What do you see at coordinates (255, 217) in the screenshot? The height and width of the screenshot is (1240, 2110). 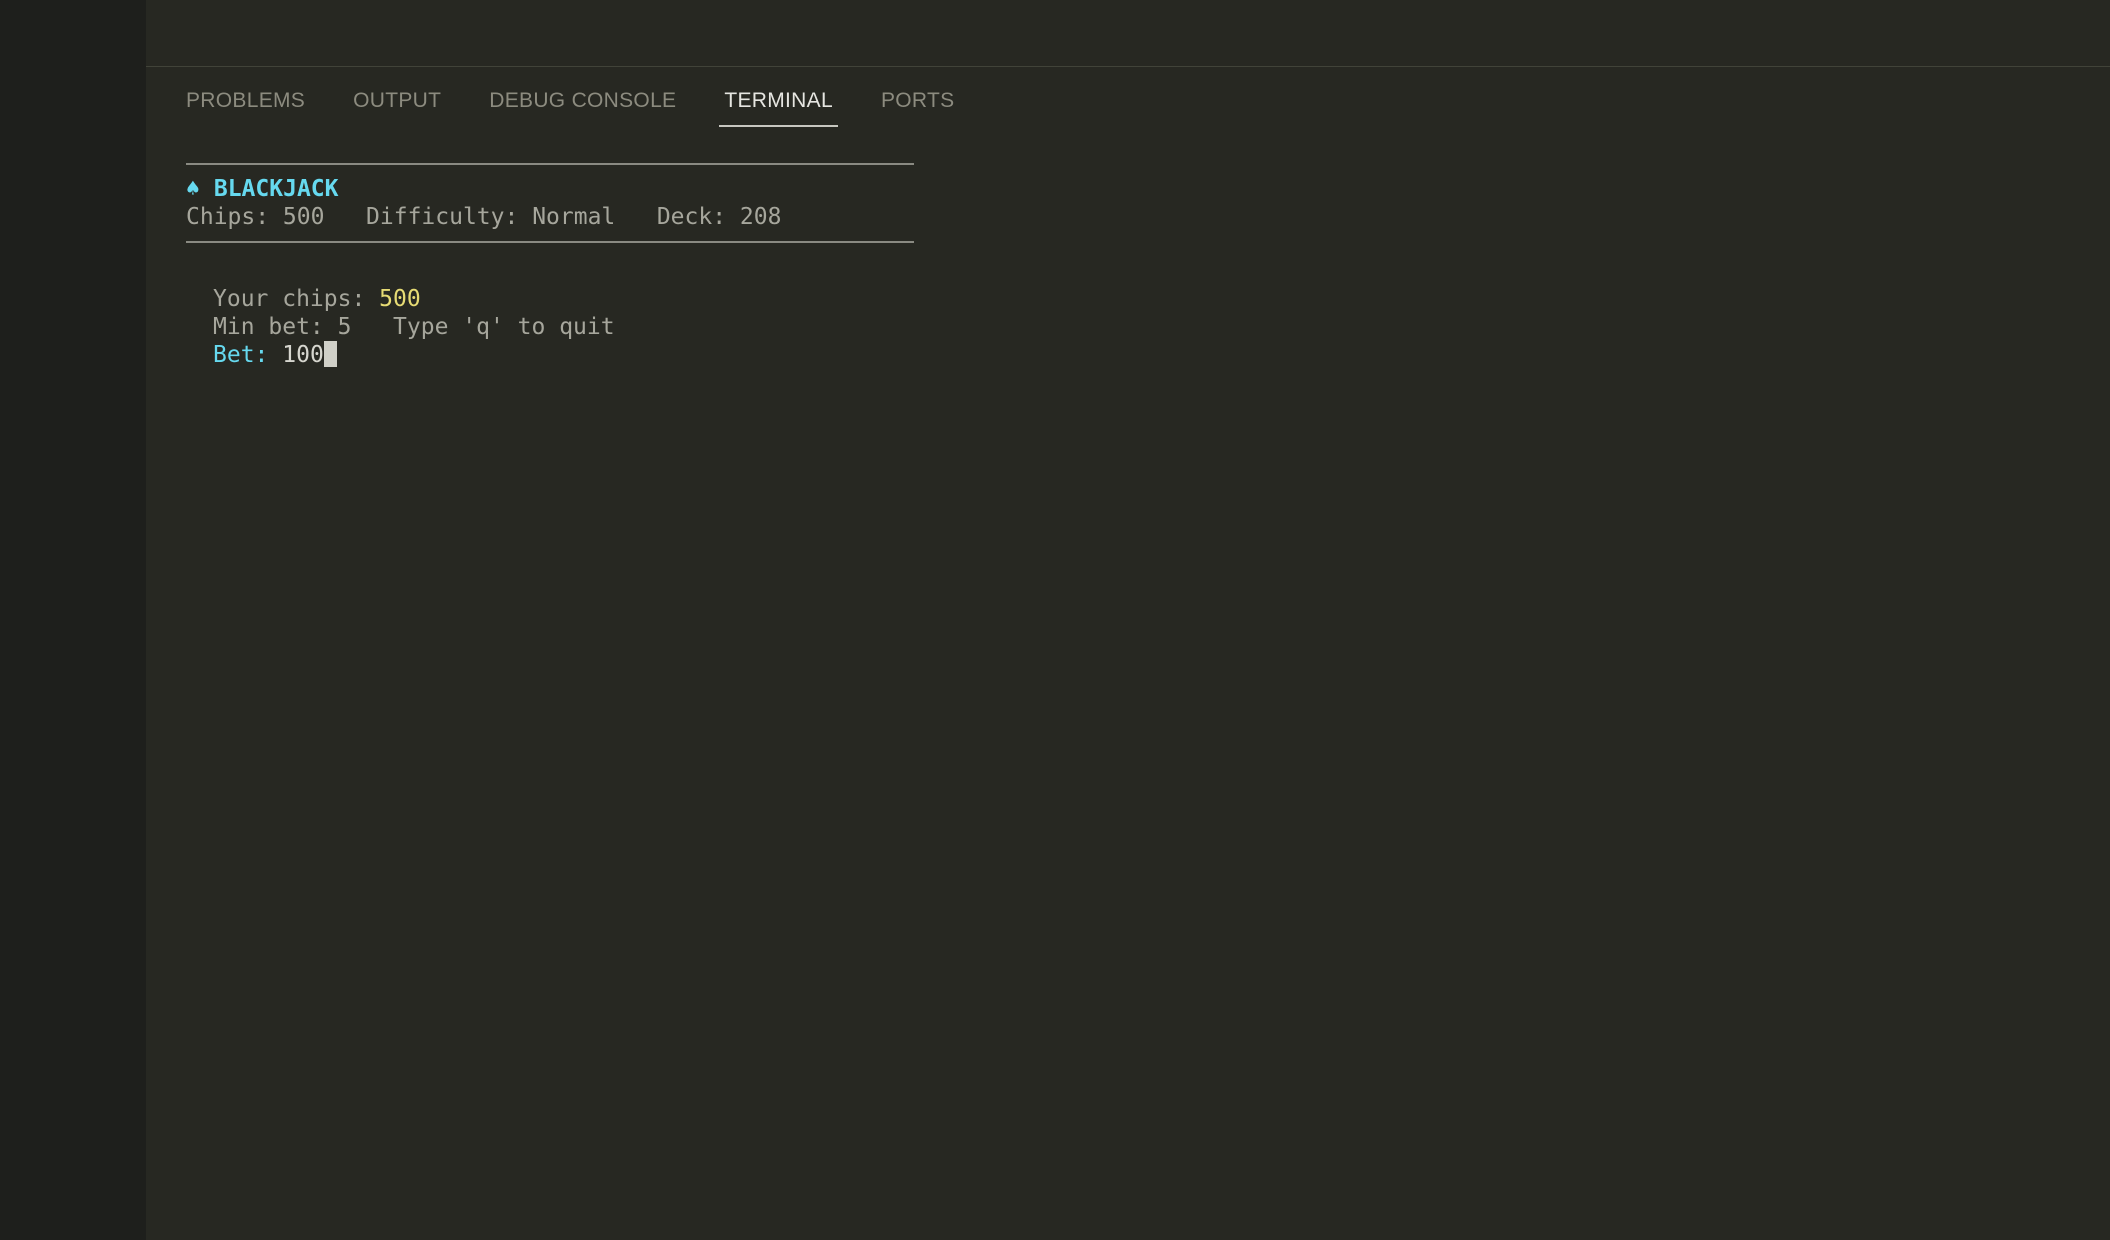 I see `chips-status: Chips: 500` at bounding box center [255, 217].